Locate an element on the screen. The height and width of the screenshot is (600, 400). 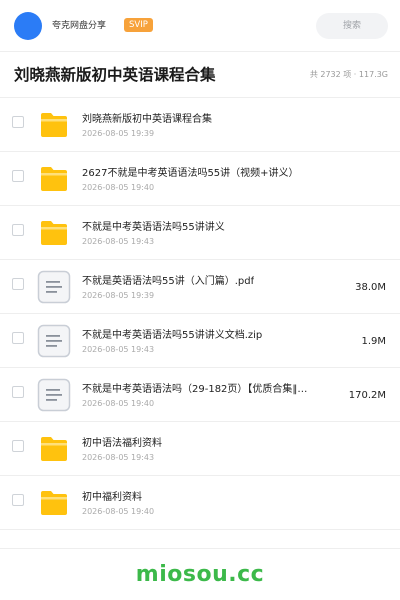
footer: miosou.cc is located at coordinates (200, 574).